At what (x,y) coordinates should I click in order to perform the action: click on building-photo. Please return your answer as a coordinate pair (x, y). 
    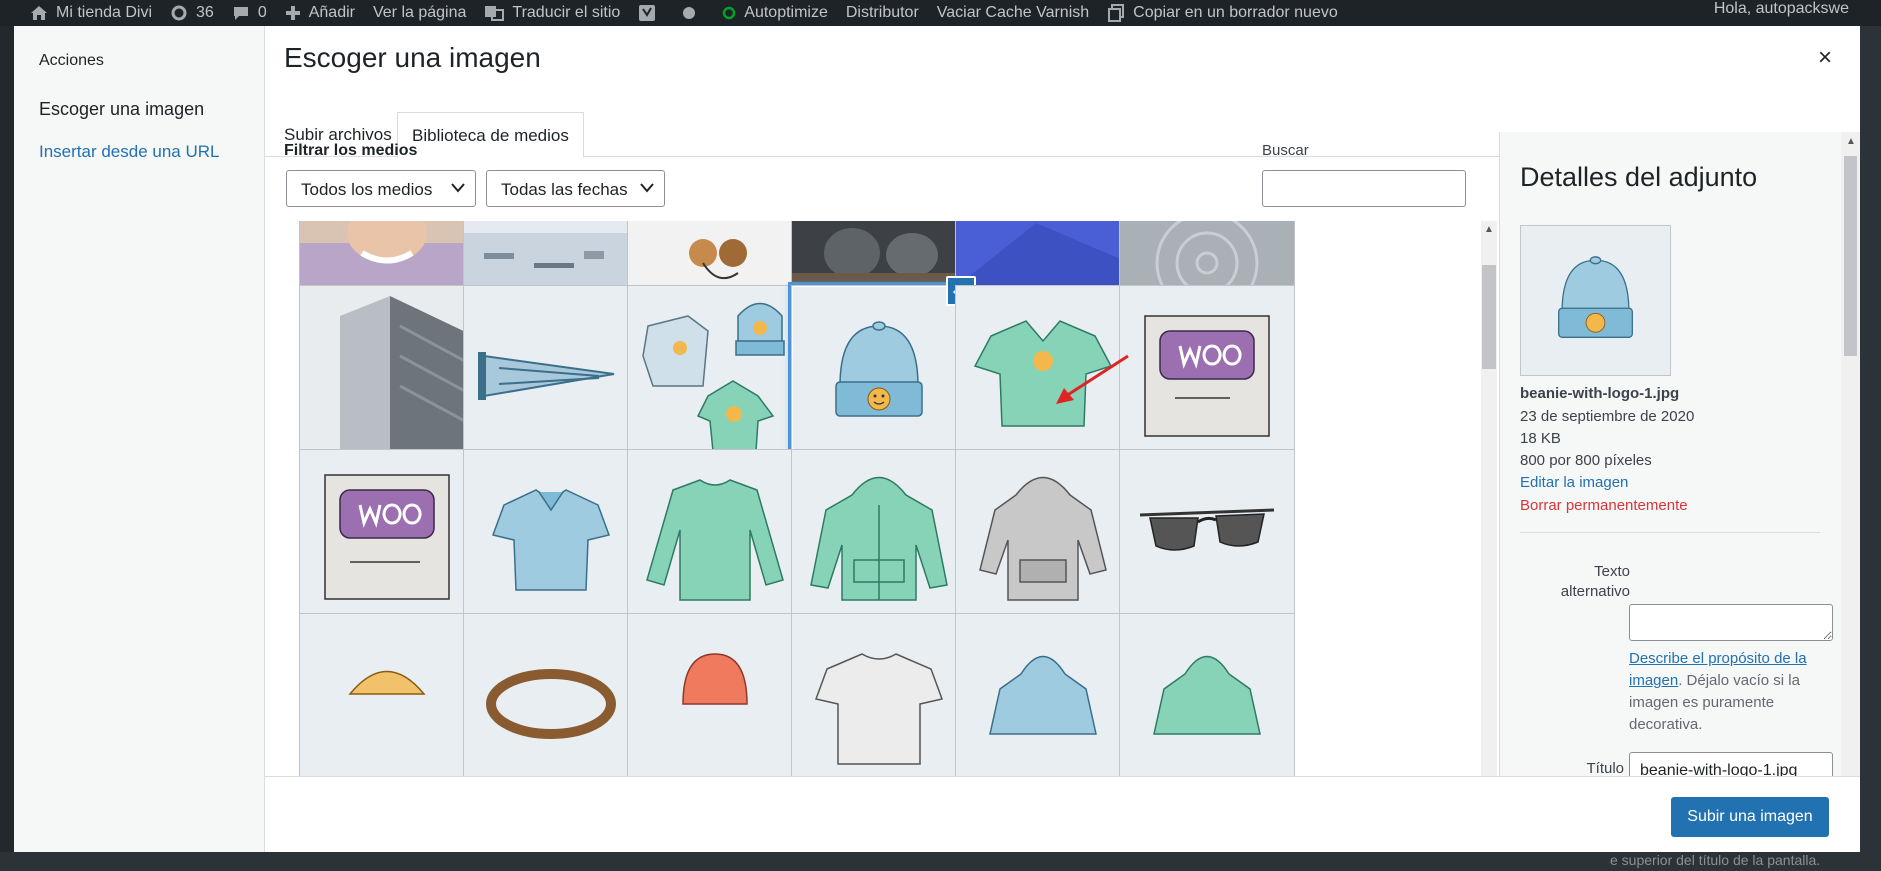
    Looking at the image, I should click on (387, 373).